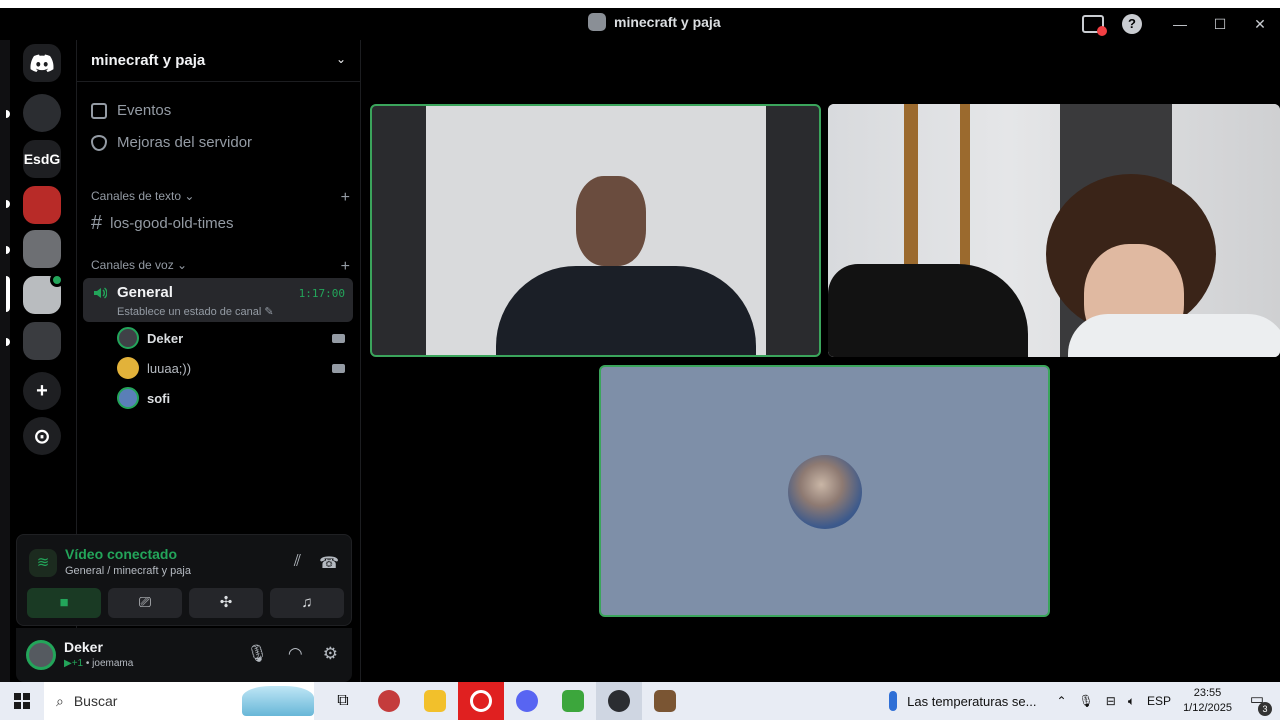 This screenshot has height=720, width=1280. What do you see at coordinates (42, 159) in the screenshot?
I see `server-esdg: EsdG` at bounding box center [42, 159].